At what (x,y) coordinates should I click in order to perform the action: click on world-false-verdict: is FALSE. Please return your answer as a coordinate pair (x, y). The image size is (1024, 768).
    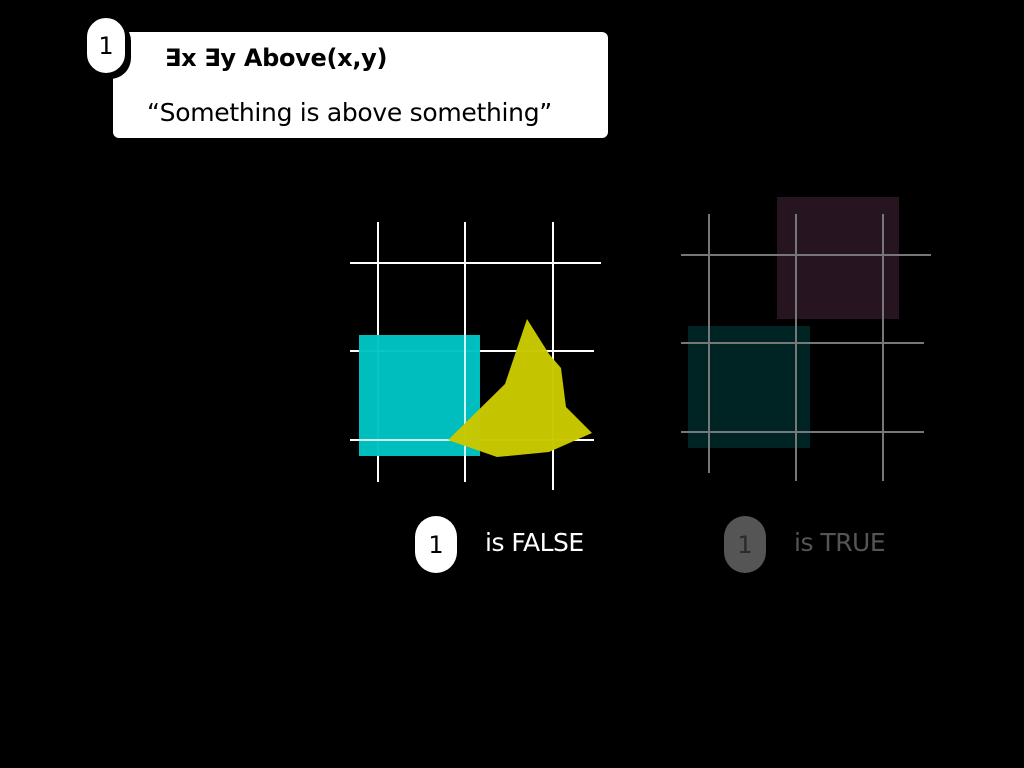
    Looking at the image, I should click on (534, 542).